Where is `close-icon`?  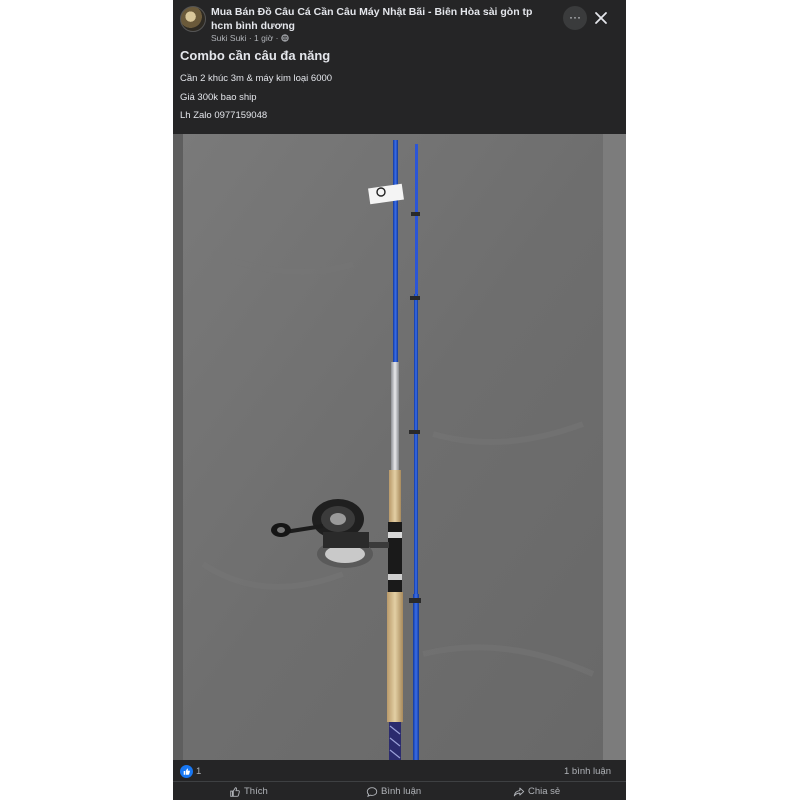
close-icon is located at coordinates (601, 18).